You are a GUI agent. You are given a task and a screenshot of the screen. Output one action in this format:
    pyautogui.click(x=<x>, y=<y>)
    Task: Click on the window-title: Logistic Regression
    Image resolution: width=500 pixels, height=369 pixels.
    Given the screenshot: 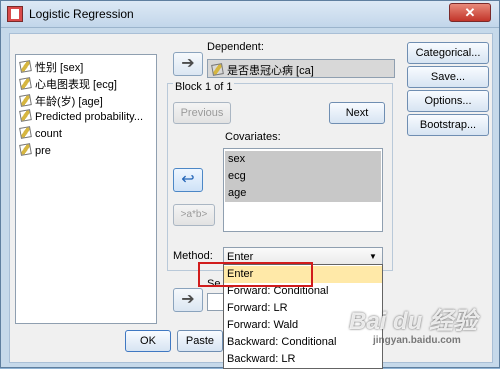 What is the action you would take?
    pyautogui.click(x=81, y=14)
    